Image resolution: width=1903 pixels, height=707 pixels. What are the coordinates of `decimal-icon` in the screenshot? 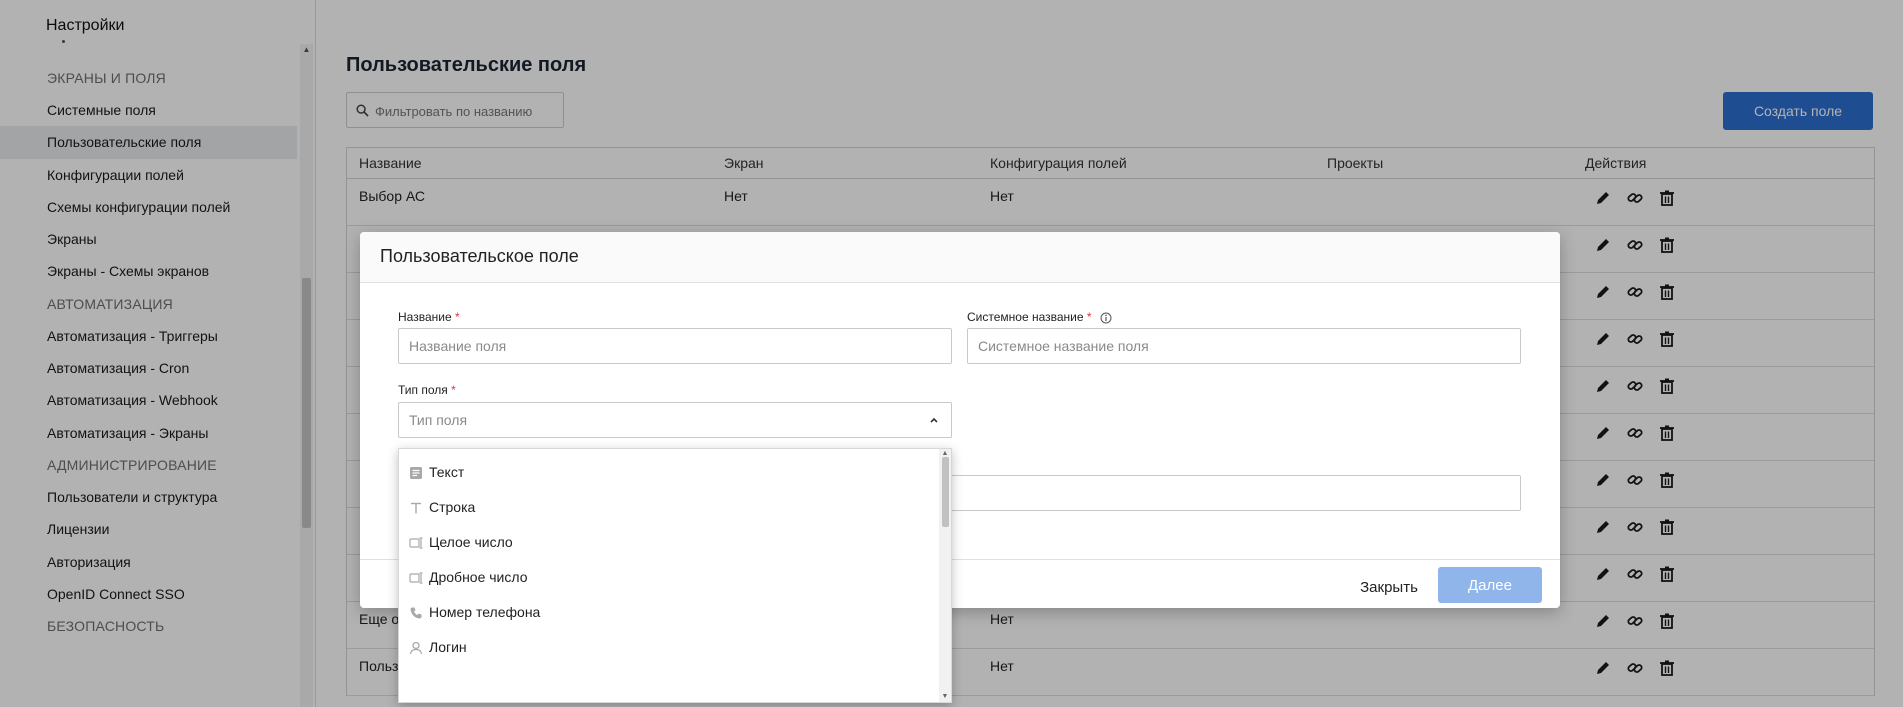 It's located at (416, 578).